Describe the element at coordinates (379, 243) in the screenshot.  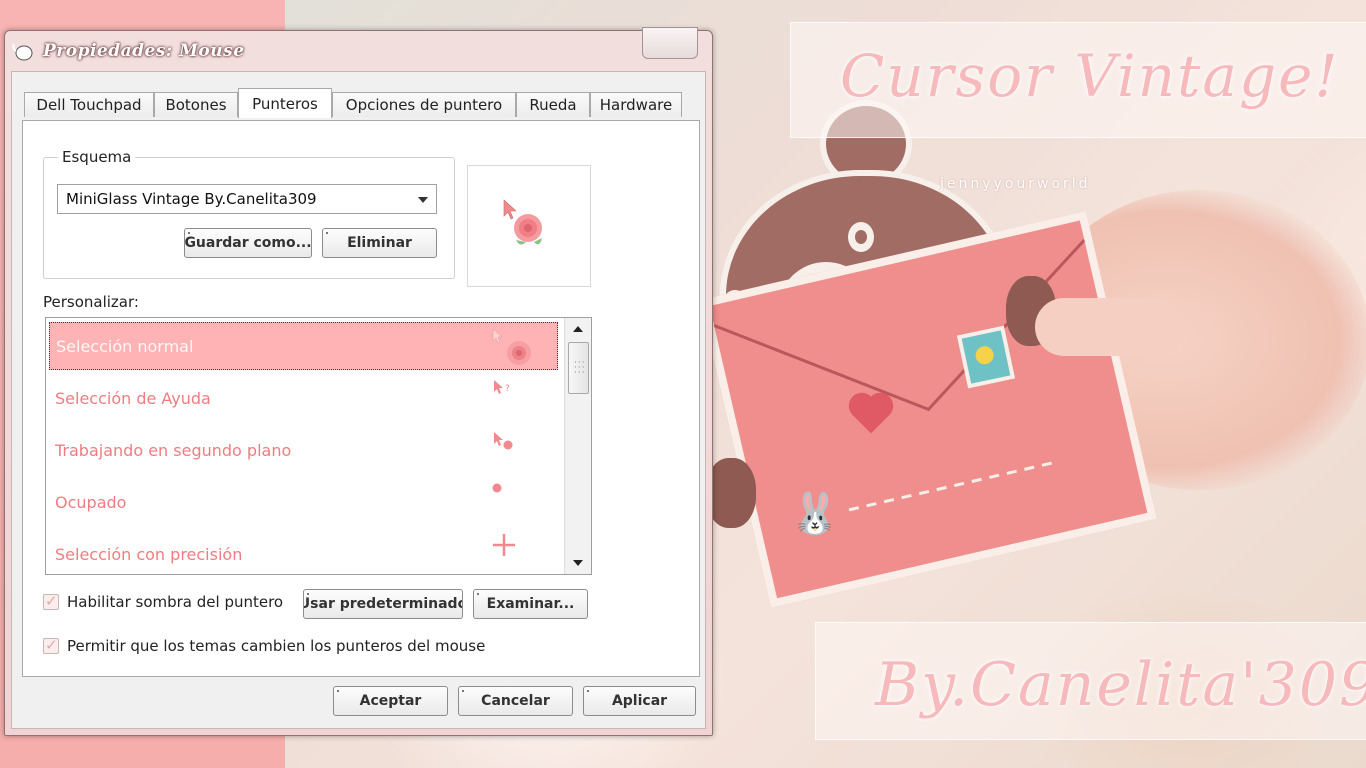
I see `delete-scheme-button: Eliminar` at that location.